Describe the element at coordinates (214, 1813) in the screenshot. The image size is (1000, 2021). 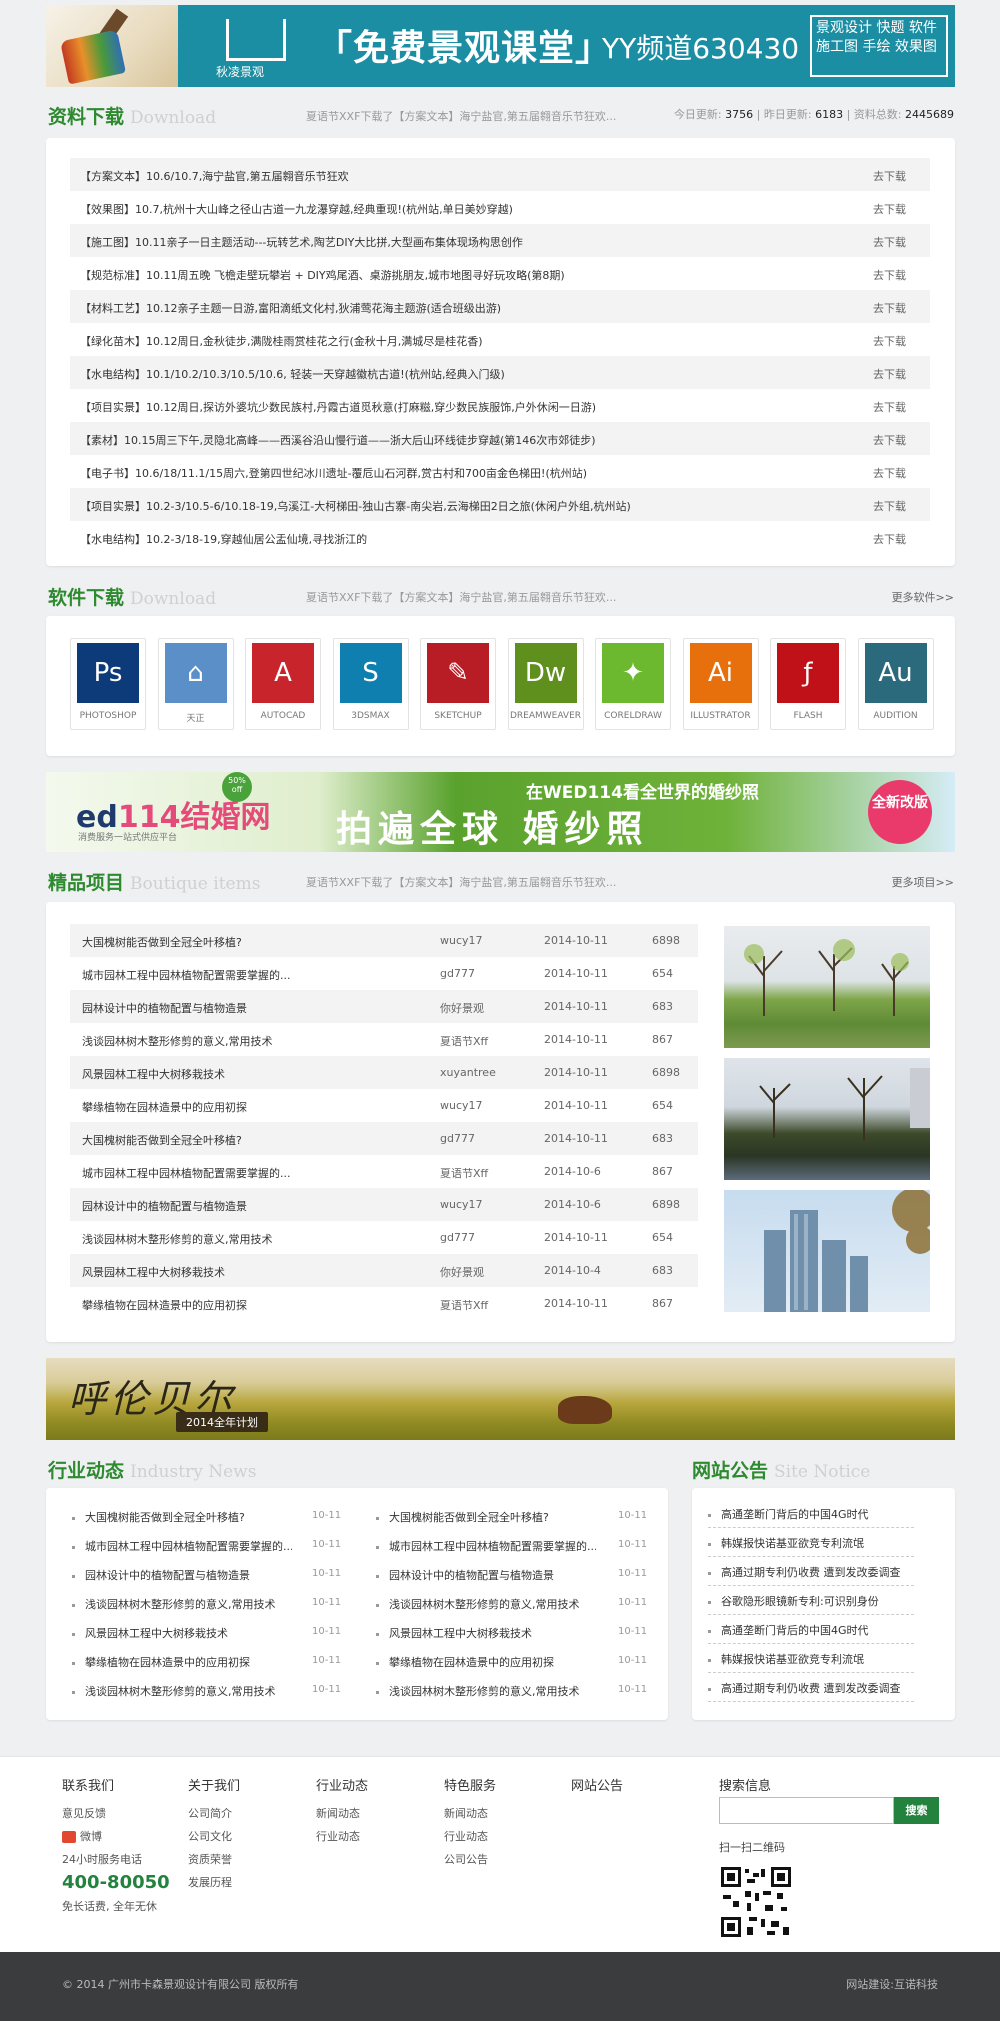
I see `footer-about-link: 公司简介` at that location.